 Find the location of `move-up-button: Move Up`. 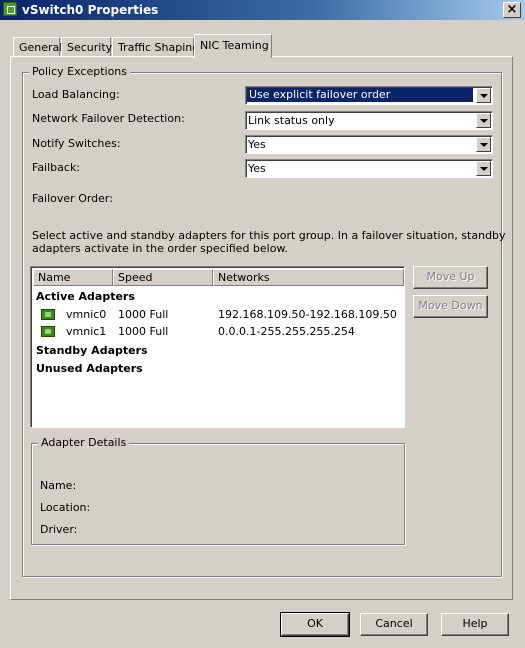

move-up-button: Move Up is located at coordinates (450, 277).